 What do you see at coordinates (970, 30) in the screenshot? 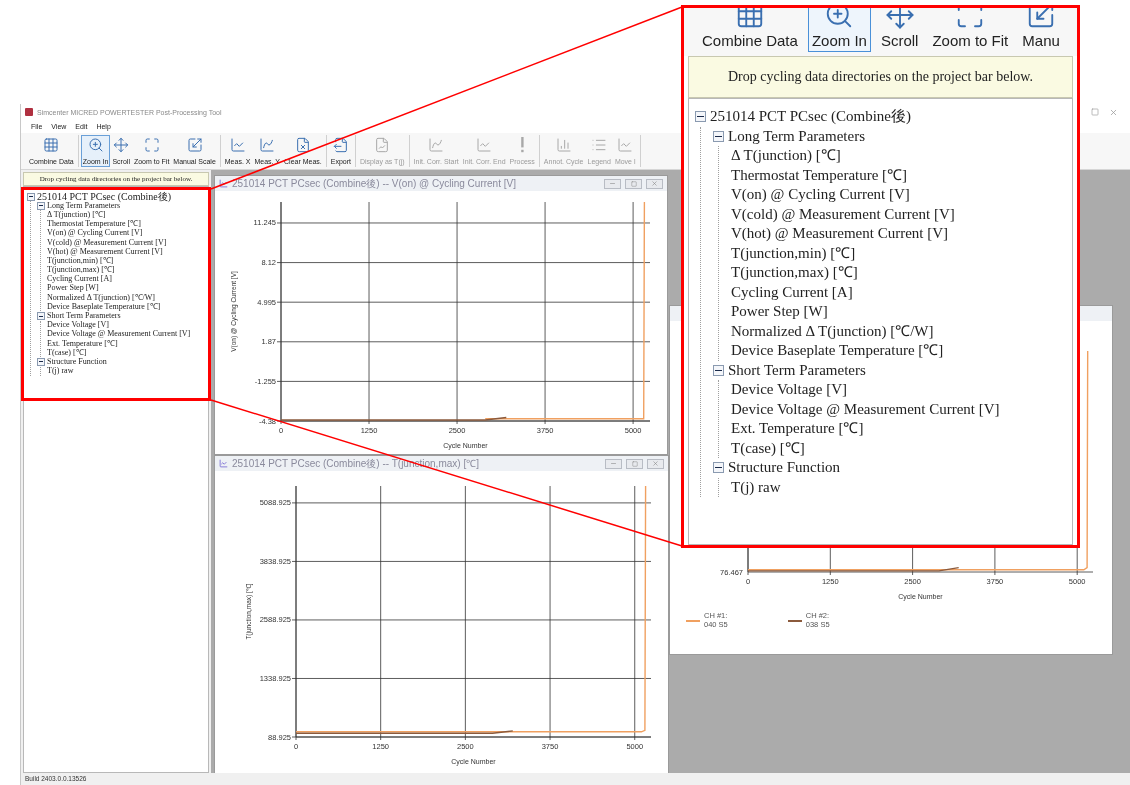
I see `toolbar-button: Zoom to Fit` at bounding box center [970, 30].